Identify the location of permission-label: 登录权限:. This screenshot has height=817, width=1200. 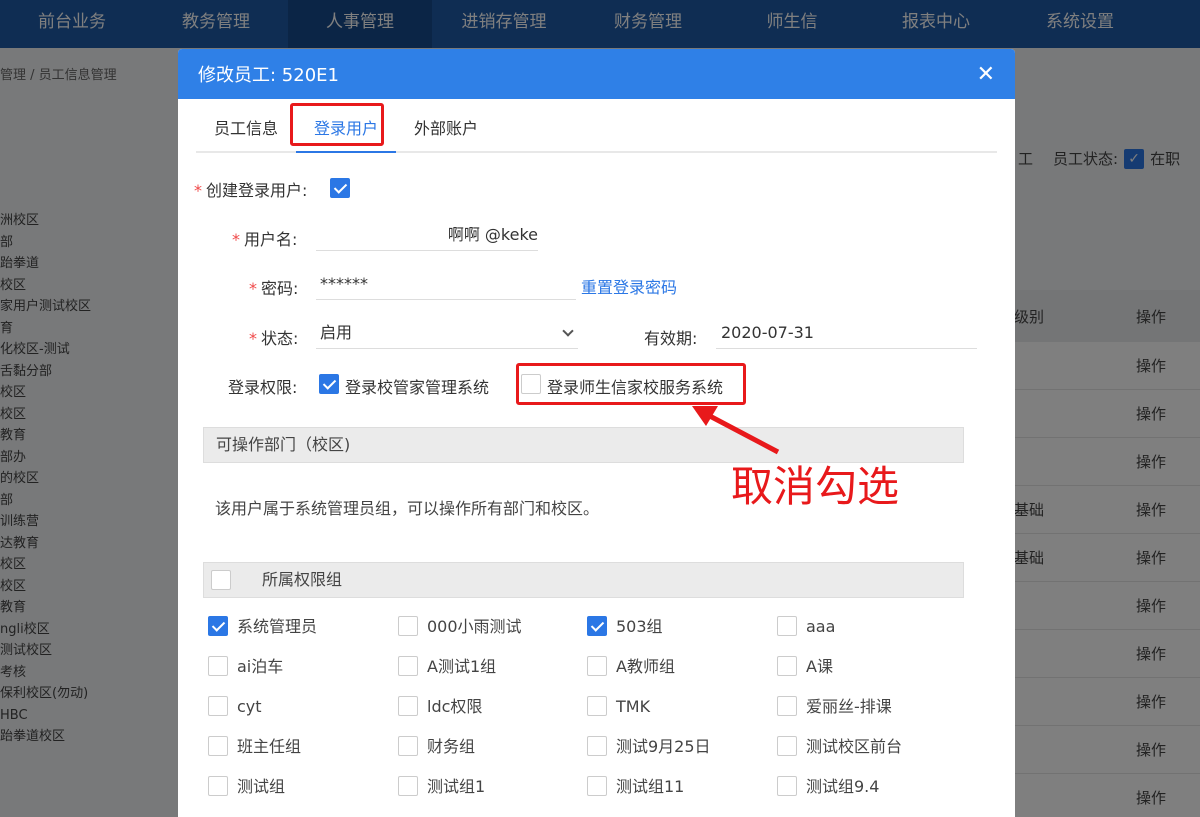
(263, 387).